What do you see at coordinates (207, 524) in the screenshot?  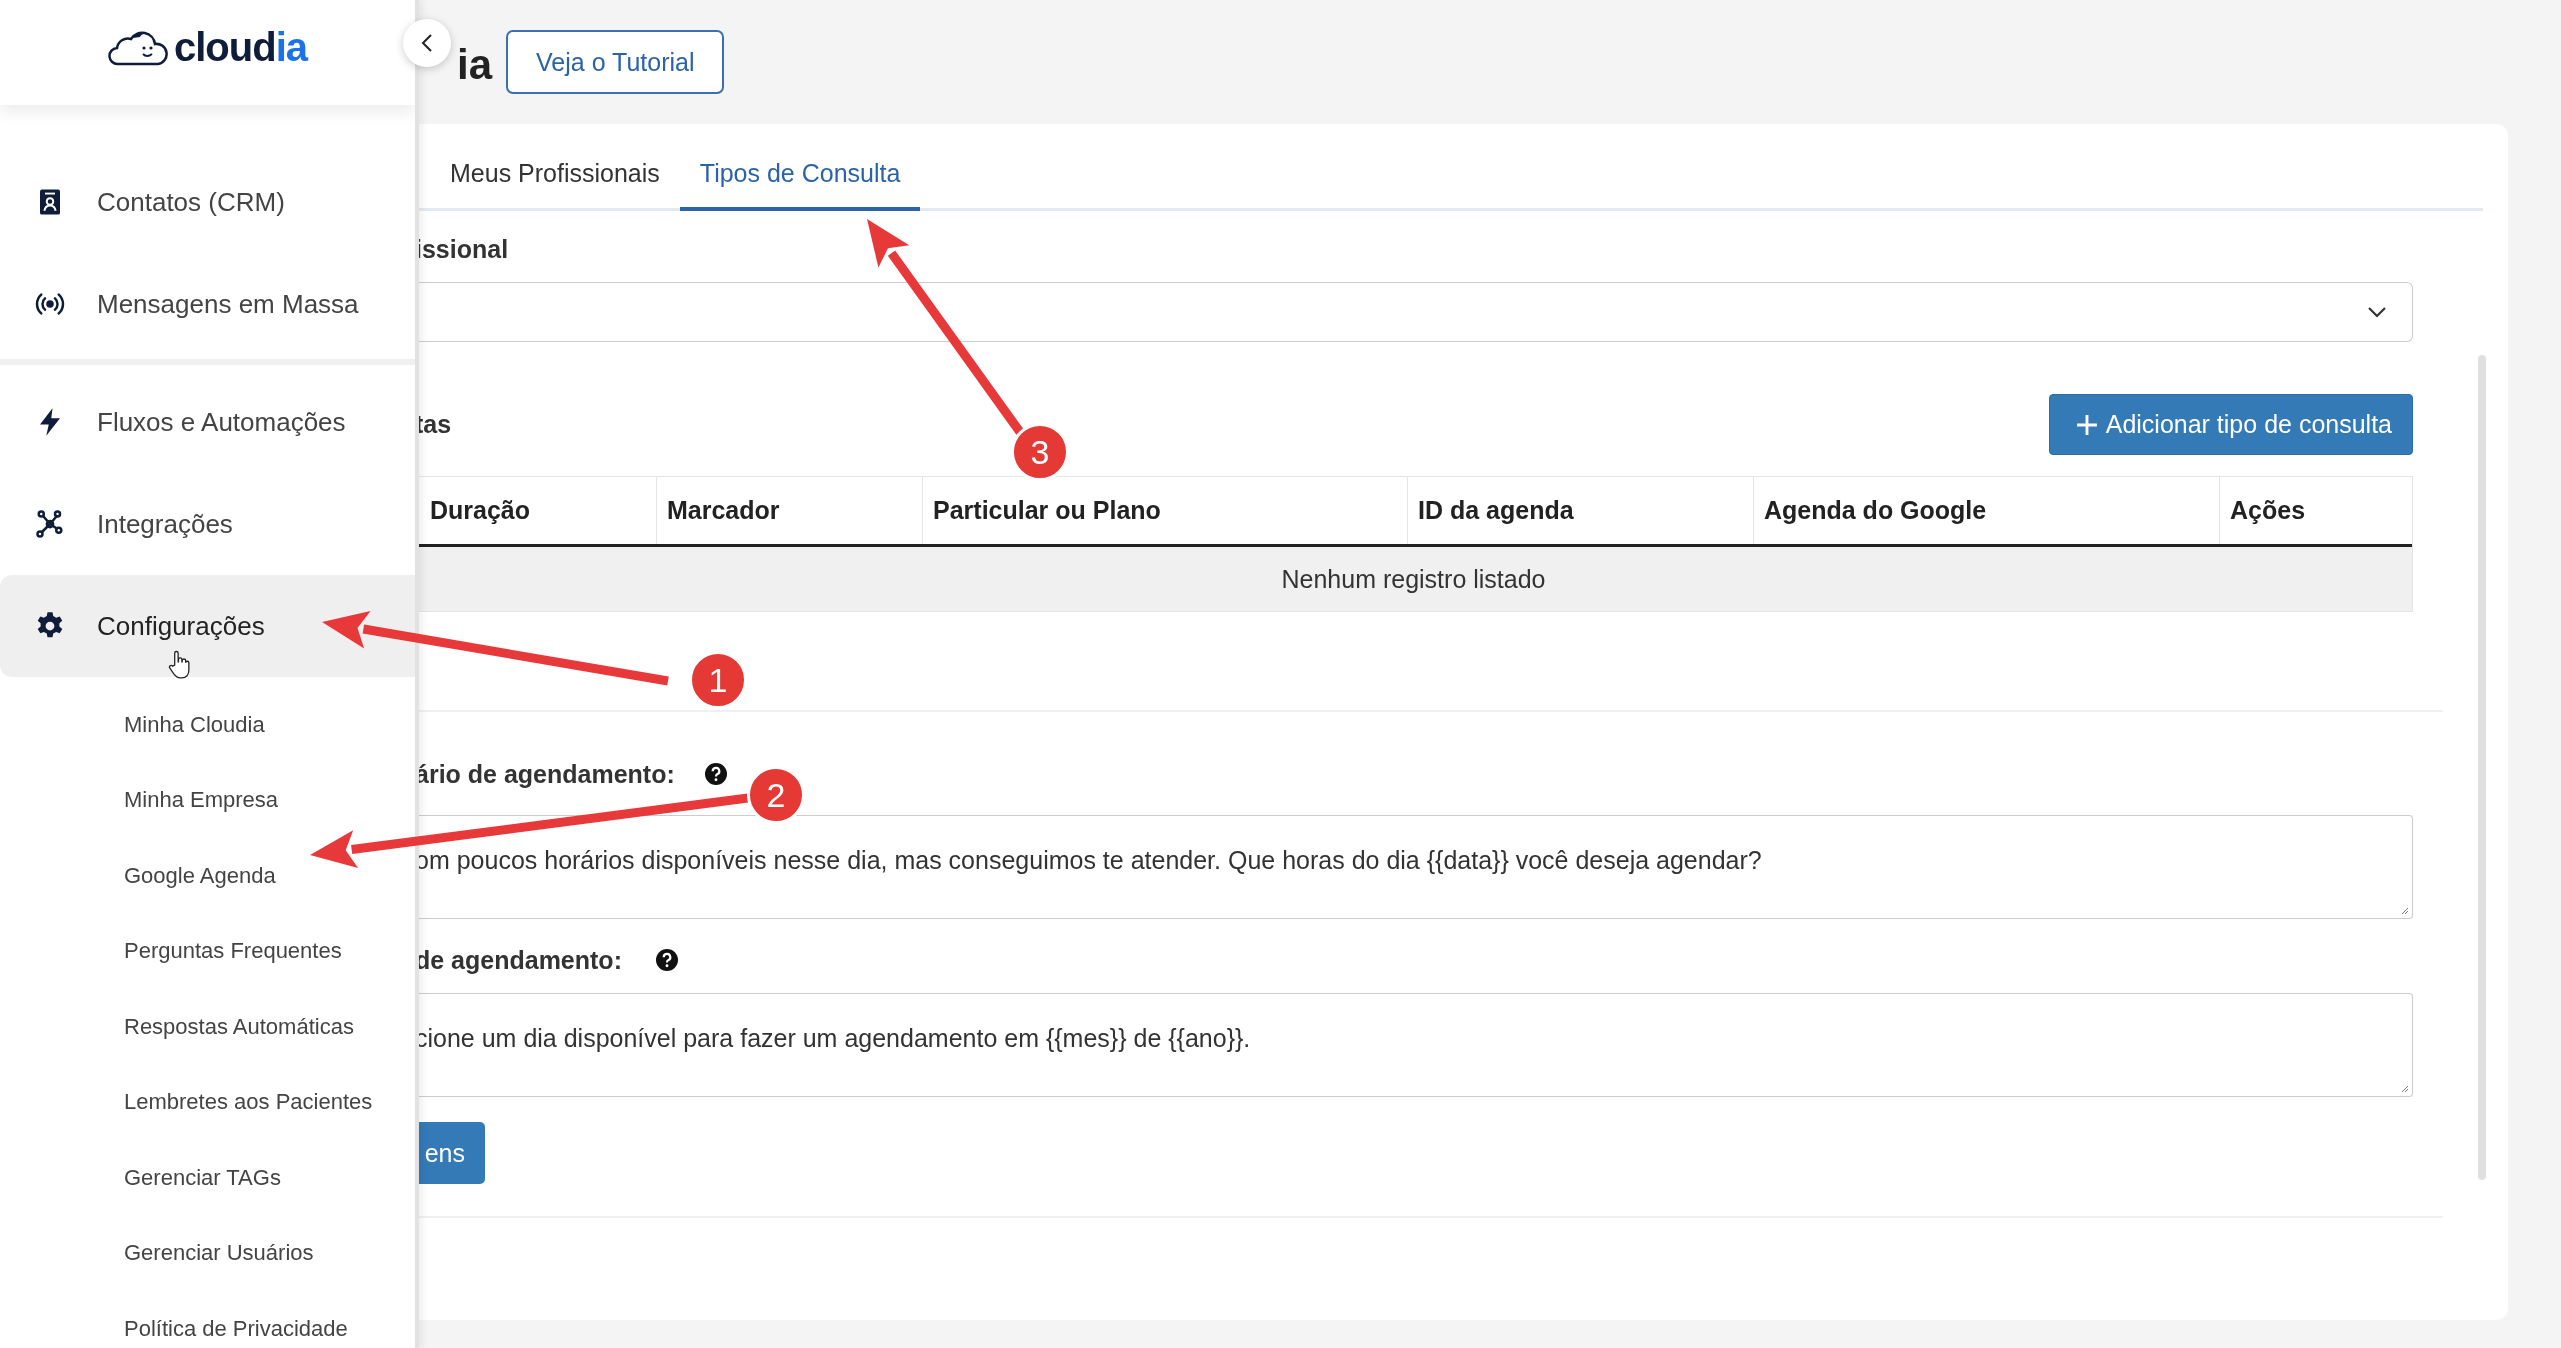 I see `sidebar-item: Integrações` at bounding box center [207, 524].